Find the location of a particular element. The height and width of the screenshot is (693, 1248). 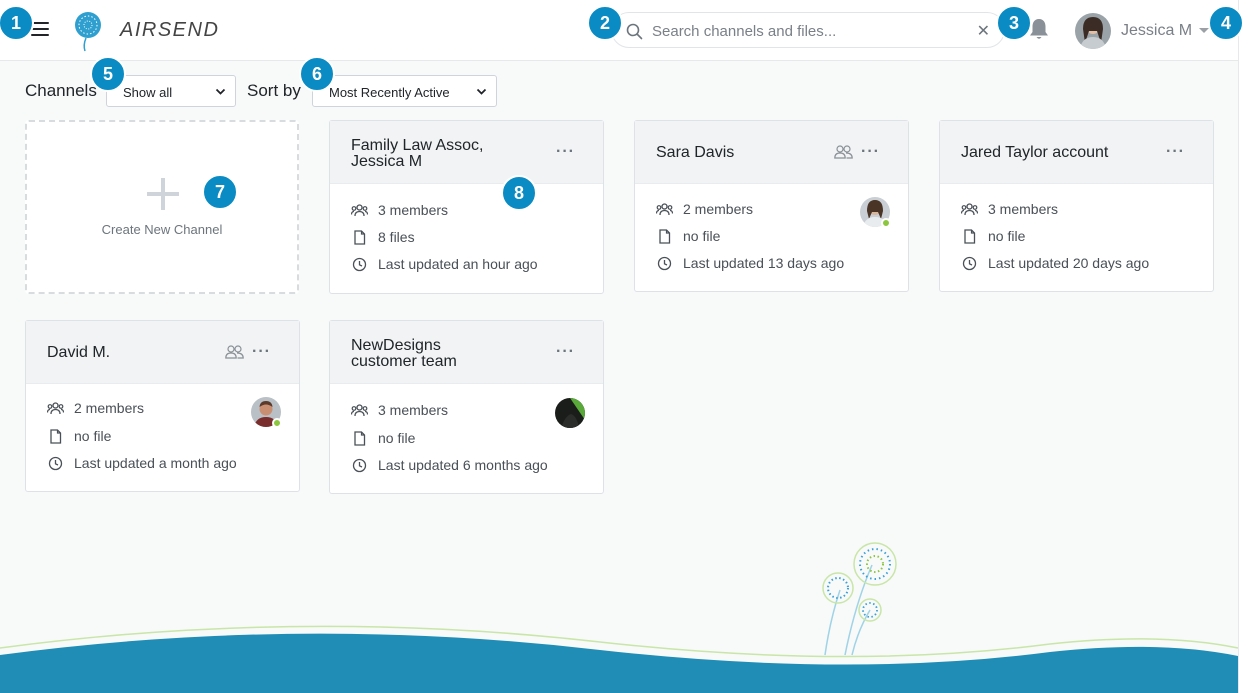

last-updated: Last updated an hour ago is located at coordinates (458, 264).